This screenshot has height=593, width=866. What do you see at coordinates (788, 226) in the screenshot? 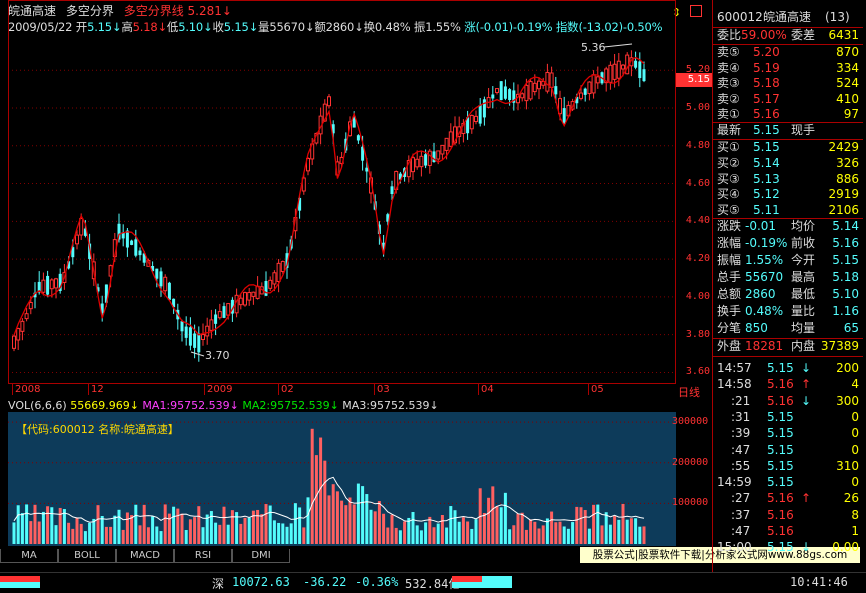
I see `stat-row: 涨跌 -0.01 均价 5.14` at bounding box center [788, 226].